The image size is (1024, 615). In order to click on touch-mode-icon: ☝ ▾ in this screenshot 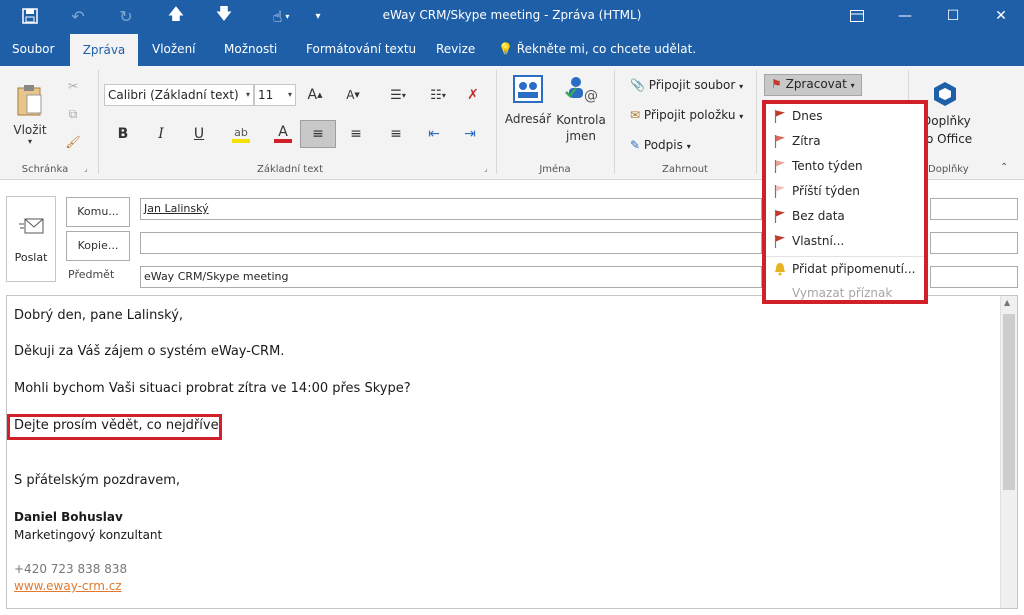, I will do `click(281, 16)`.